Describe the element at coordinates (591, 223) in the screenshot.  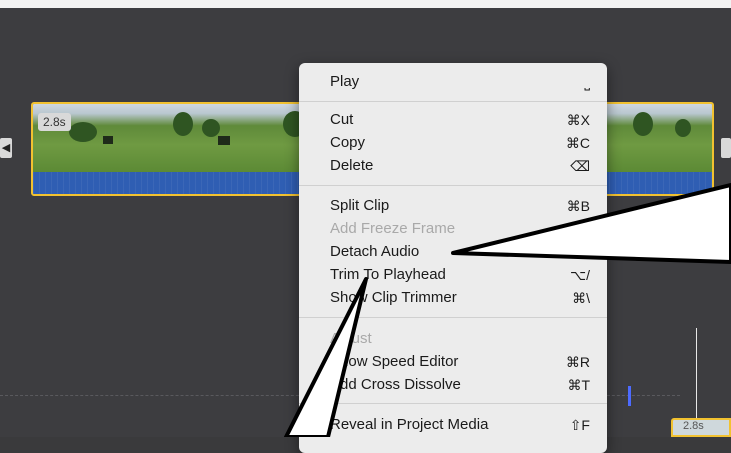
I see `callout-bubble-right` at that location.